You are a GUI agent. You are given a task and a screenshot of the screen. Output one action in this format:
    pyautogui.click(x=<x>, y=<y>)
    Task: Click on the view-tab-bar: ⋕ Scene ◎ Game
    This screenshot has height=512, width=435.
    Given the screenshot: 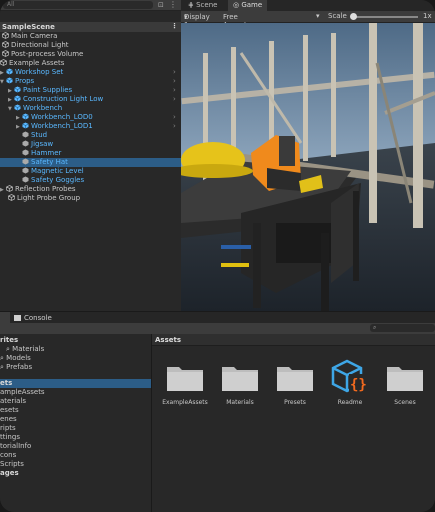 What is the action you would take?
    pyautogui.click(x=308, y=5)
    